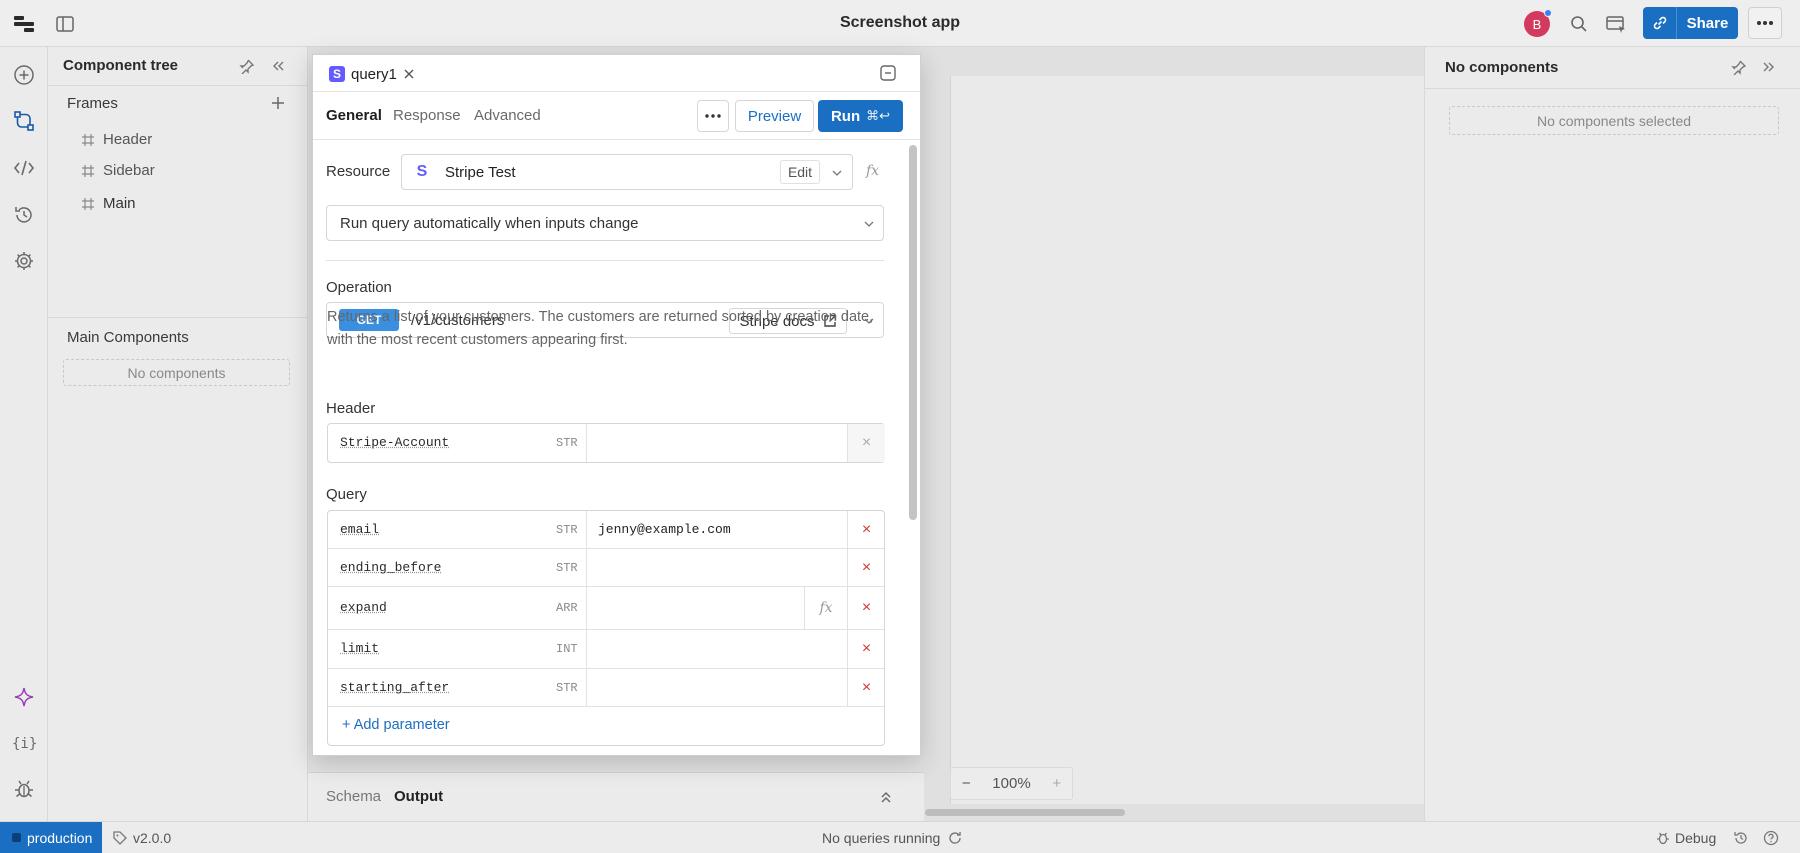  Describe the element at coordinates (363, 607) in the screenshot. I see `param-key: expand` at that location.